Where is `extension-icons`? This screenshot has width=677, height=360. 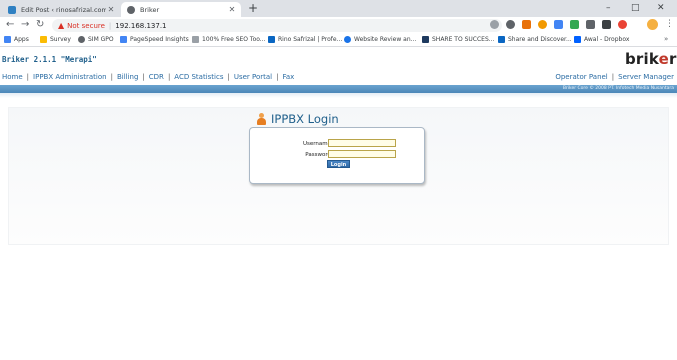 extension-icons is located at coordinates (558, 24).